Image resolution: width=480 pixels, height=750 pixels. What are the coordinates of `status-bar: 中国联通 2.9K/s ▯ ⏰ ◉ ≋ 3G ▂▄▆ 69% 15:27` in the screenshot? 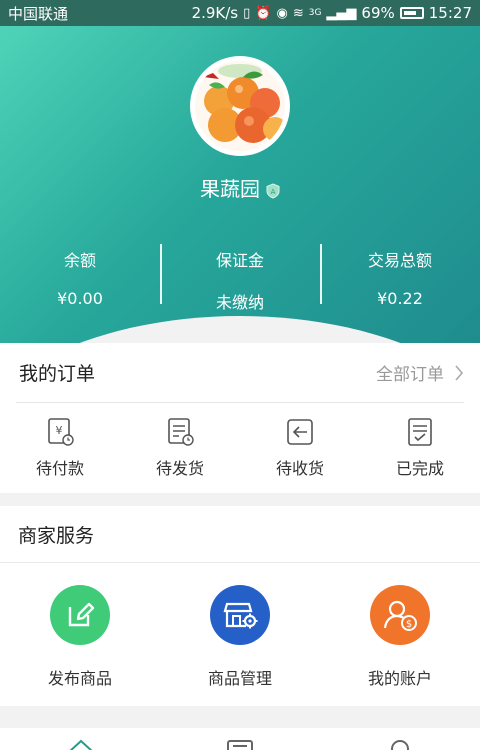 It's located at (240, 13).